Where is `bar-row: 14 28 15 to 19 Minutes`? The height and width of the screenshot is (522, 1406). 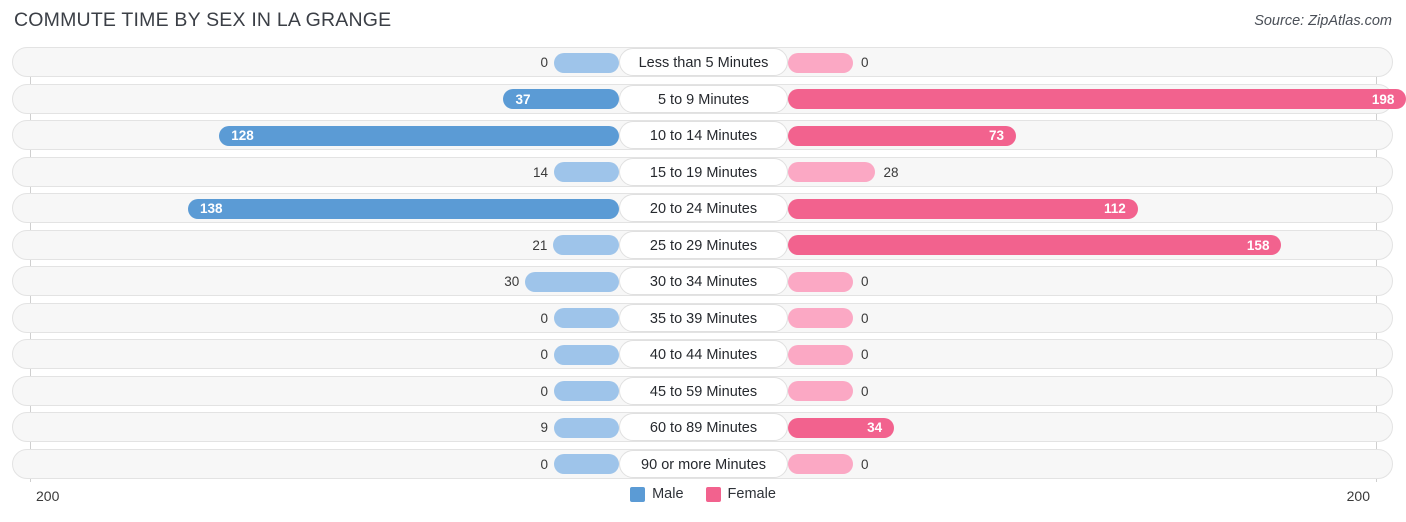
bar-row: 14 28 15 to 19 Minutes is located at coordinates (703, 172).